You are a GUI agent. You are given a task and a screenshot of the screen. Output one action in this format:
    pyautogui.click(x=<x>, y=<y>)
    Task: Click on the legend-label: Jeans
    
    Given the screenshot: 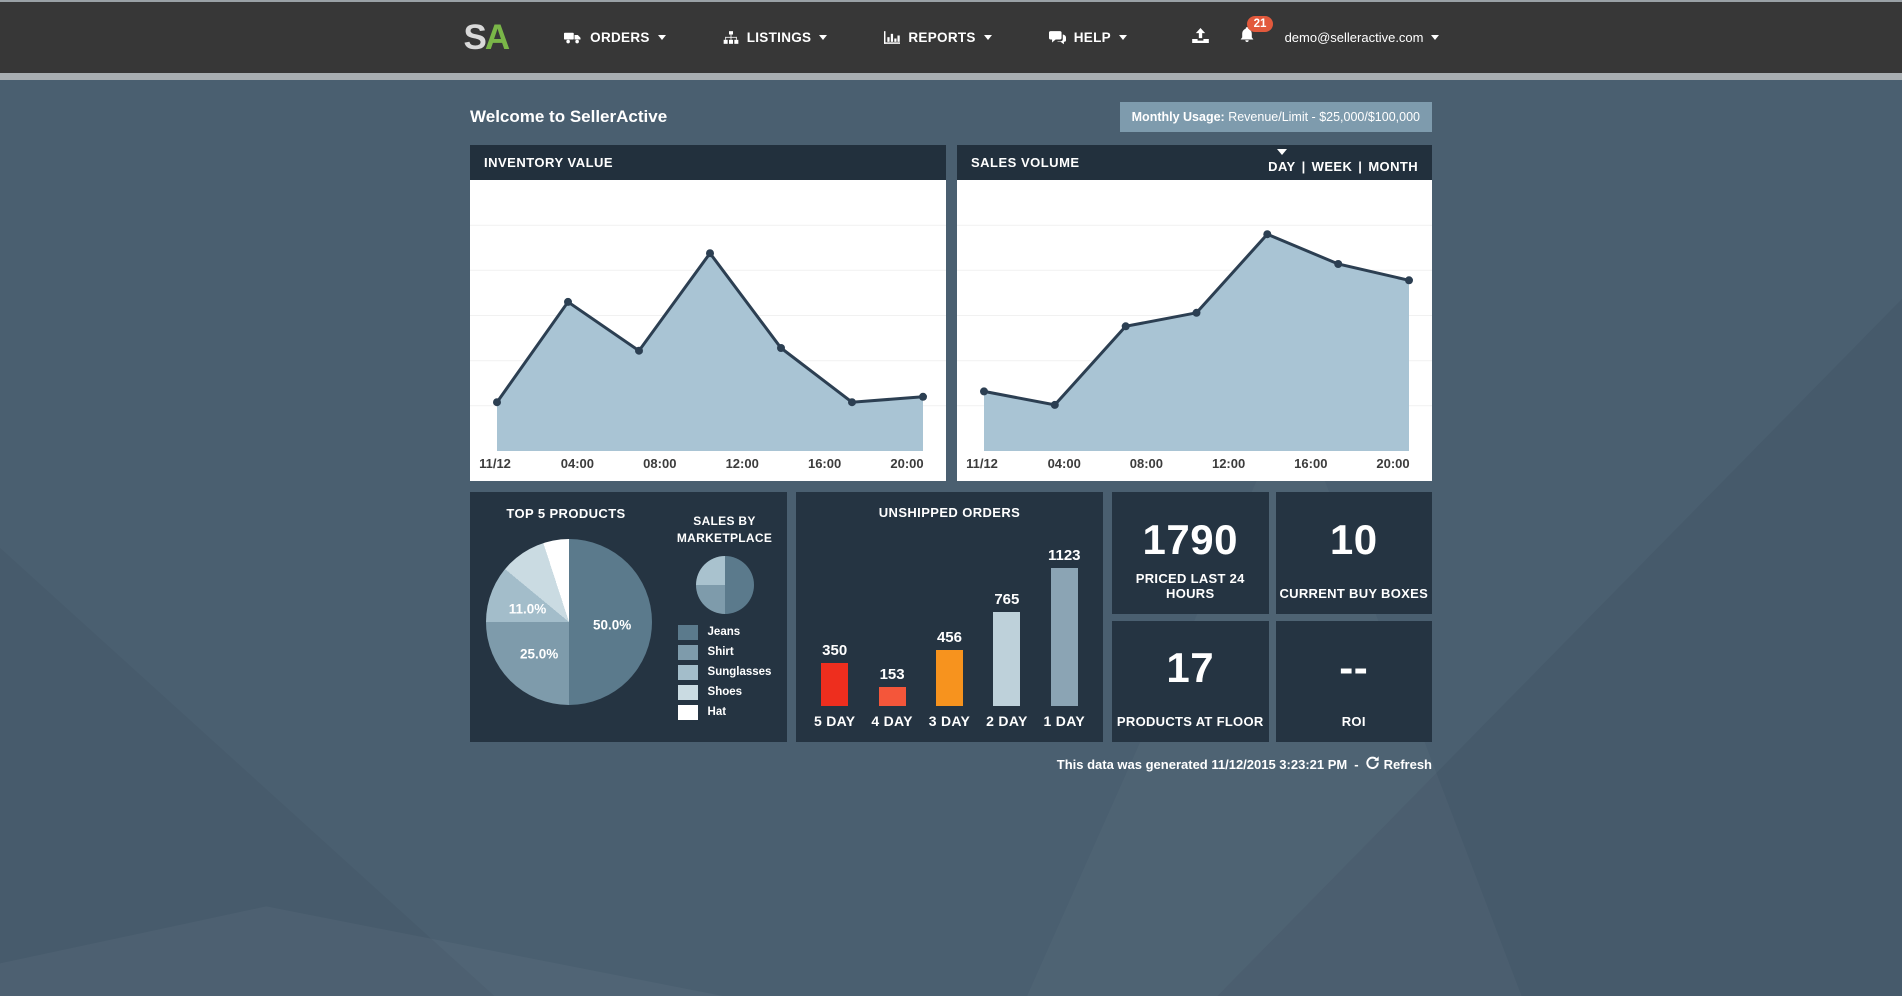 What is the action you would take?
    pyautogui.click(x=724, y=632)
    